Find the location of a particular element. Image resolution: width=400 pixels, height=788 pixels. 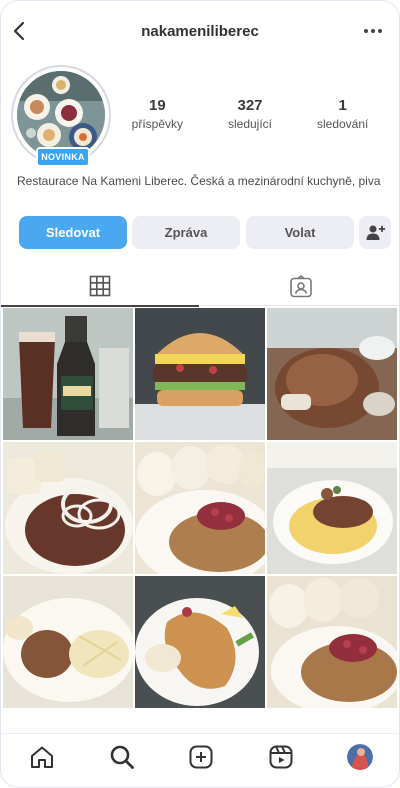

stat-following-label: sledování is located at coordinates (342, 124).